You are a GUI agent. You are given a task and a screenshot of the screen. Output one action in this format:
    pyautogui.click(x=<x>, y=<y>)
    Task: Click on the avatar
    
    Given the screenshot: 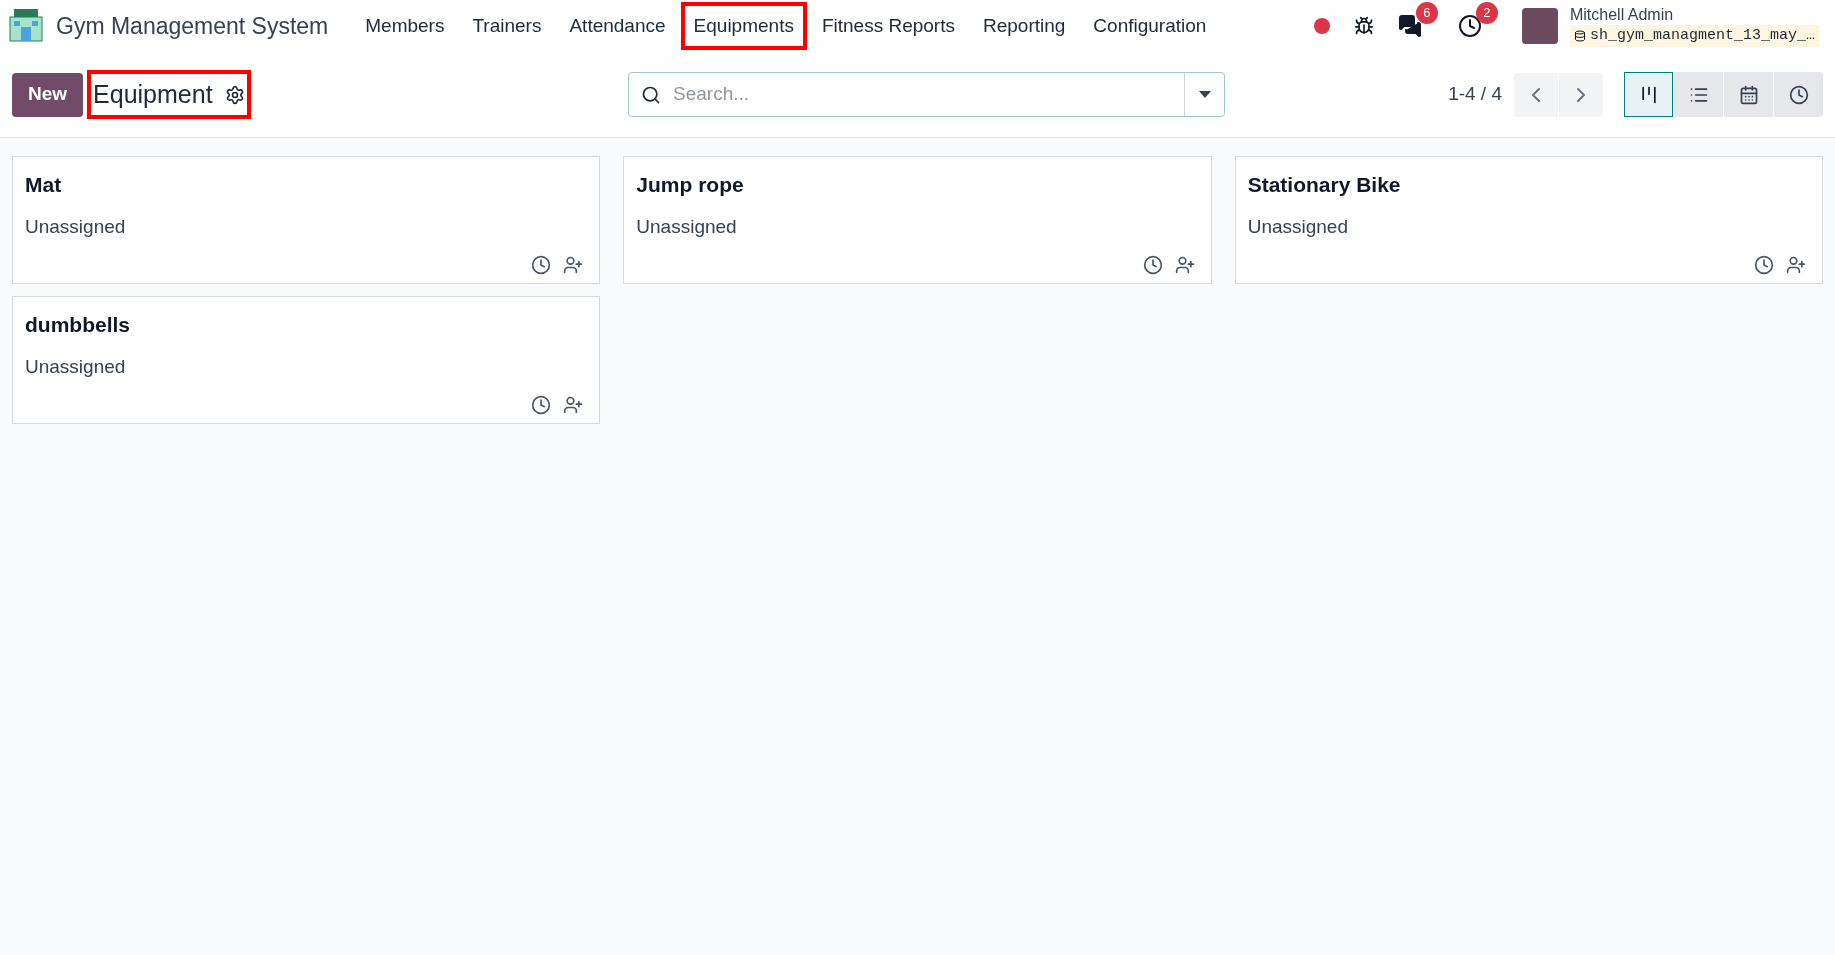 What is the action you would take?
    pyautogui.click(x=1539, y=26)
    